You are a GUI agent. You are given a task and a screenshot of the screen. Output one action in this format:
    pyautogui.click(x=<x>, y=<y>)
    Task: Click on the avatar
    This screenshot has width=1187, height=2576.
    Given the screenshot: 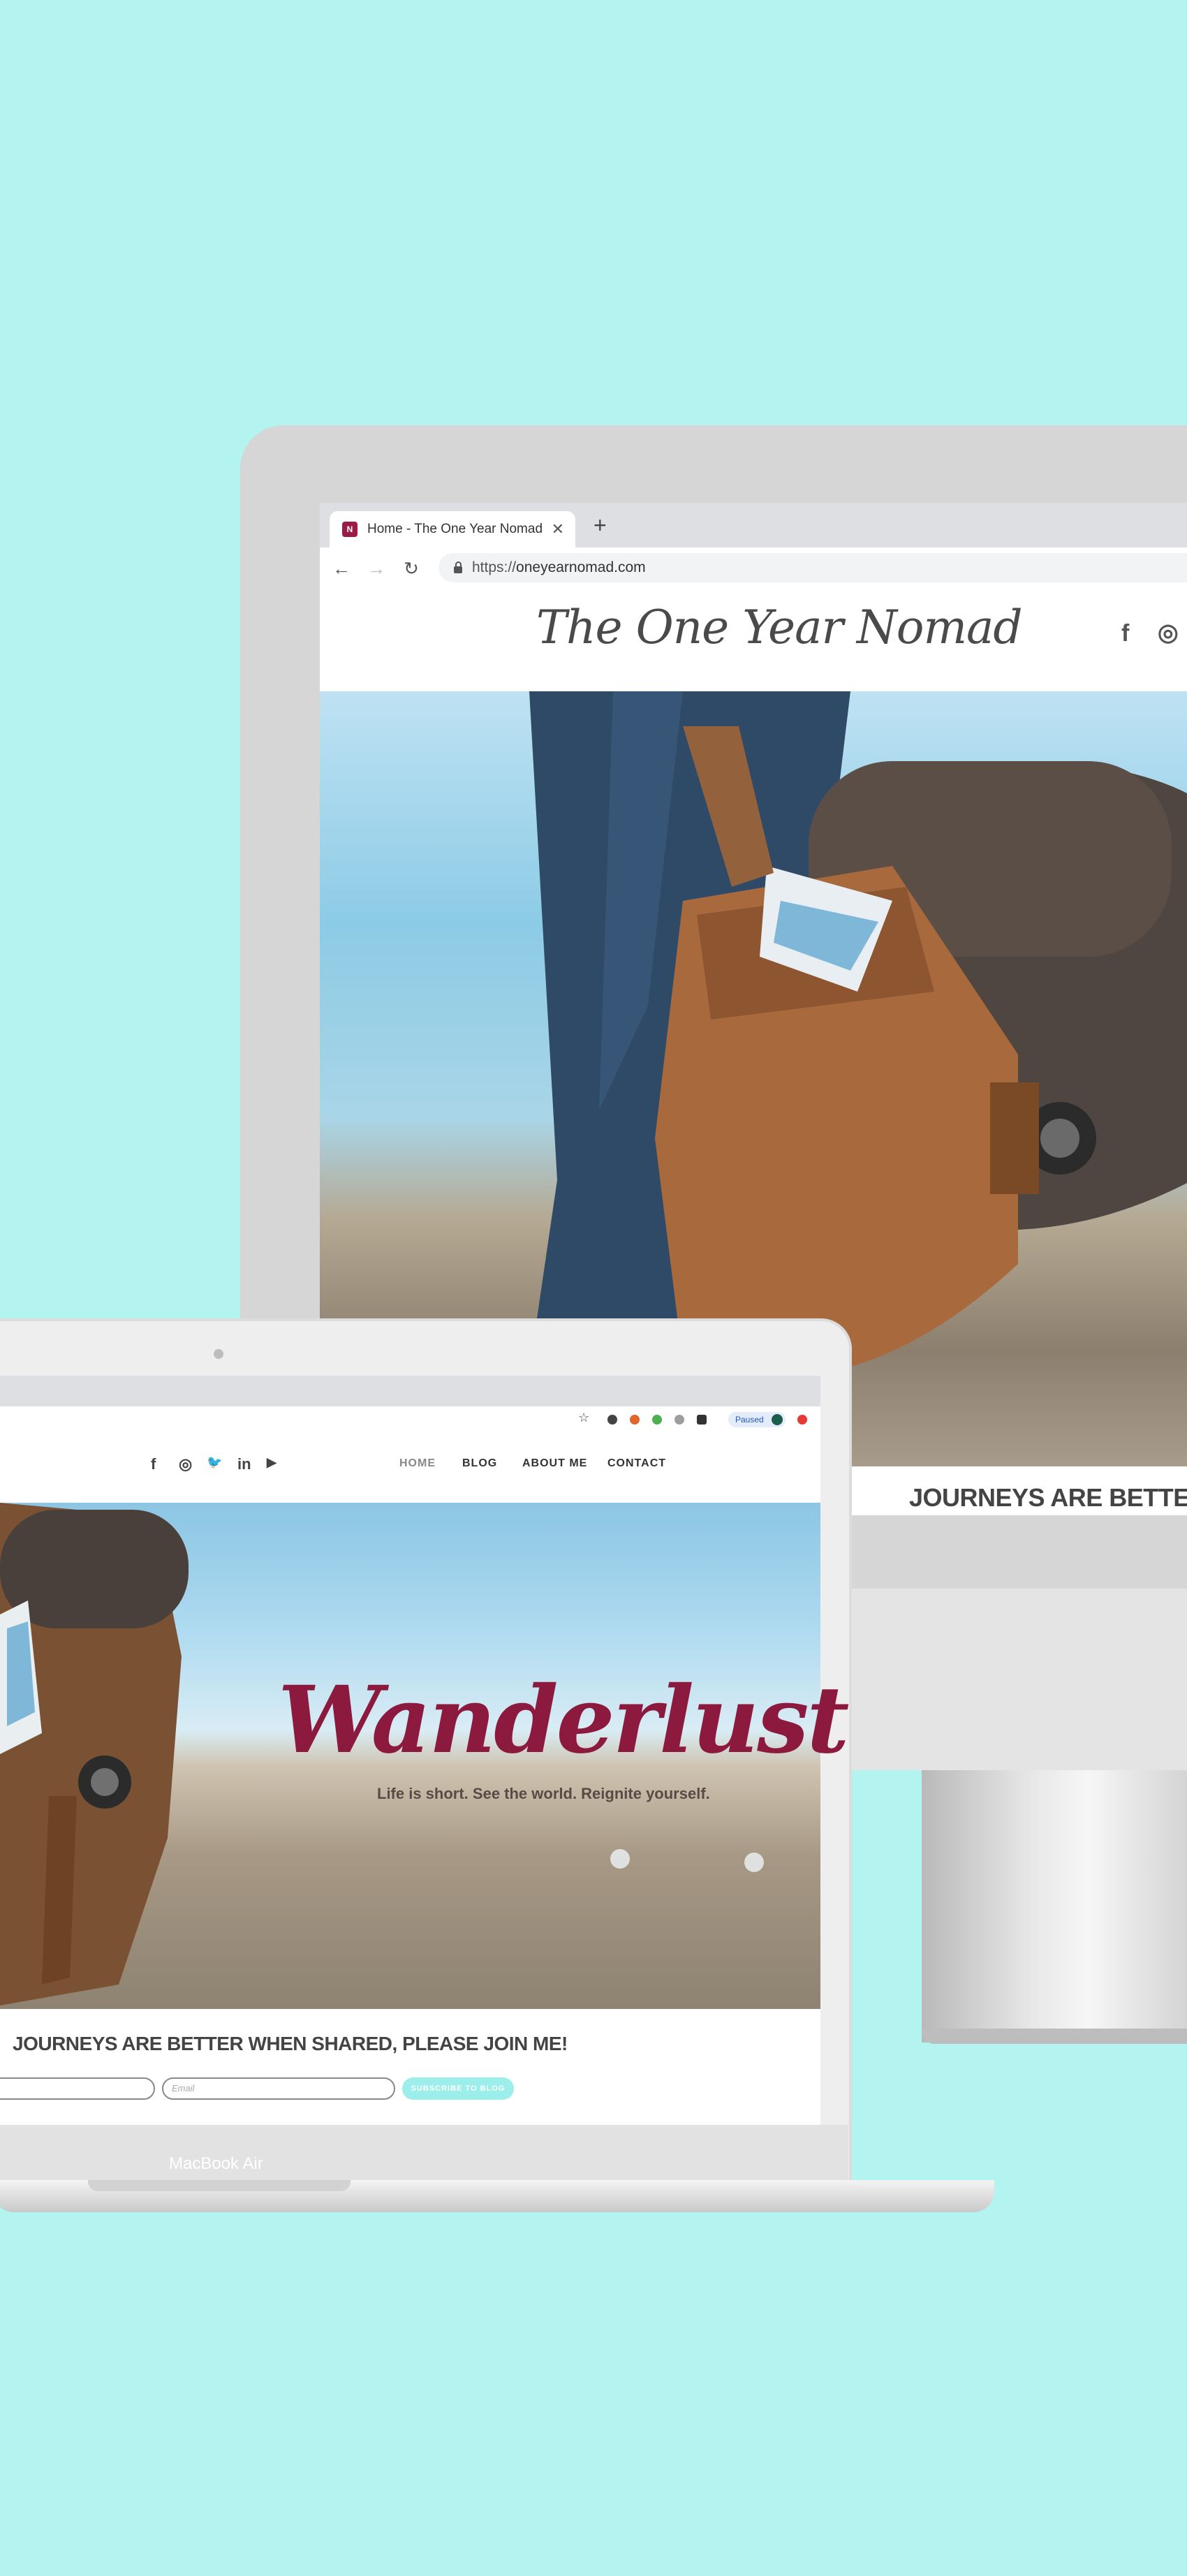 What is the action you would take?
    pyautogui.click(x=777, y=1419)
    